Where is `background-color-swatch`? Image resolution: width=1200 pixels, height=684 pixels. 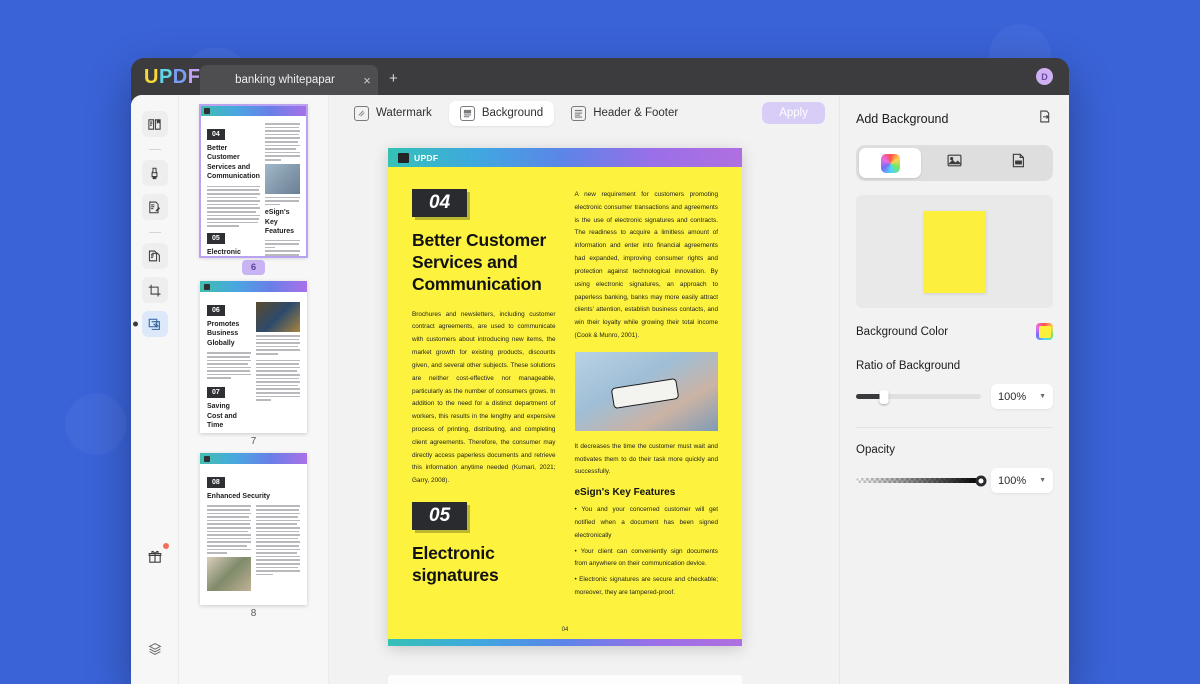 background-color-swatch is located at coordinates (1044, 331).